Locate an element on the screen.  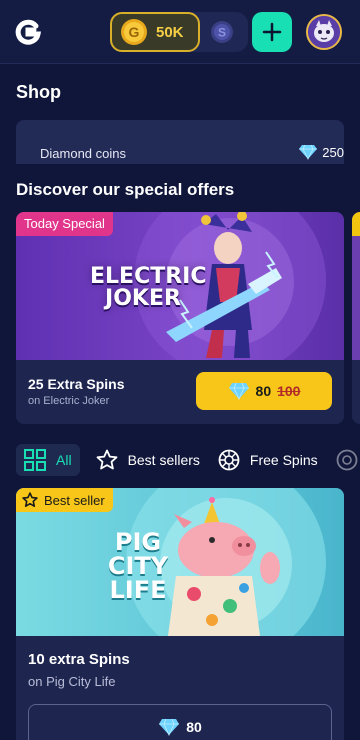
product-price: 80 is located at coordinates (194, 727).